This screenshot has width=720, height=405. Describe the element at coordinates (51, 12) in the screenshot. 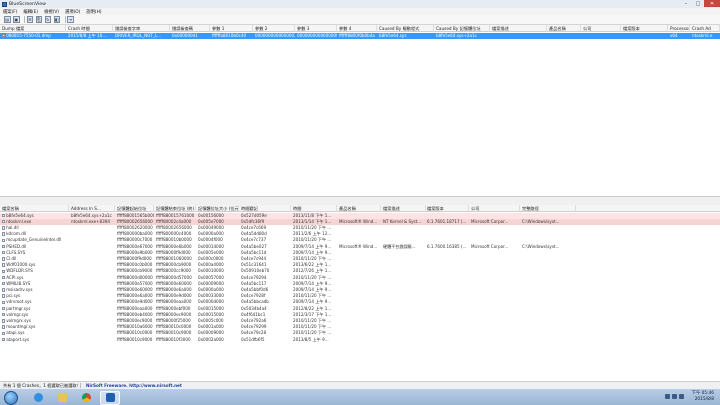

I see `menu-view: 檢視(V)` at that location.